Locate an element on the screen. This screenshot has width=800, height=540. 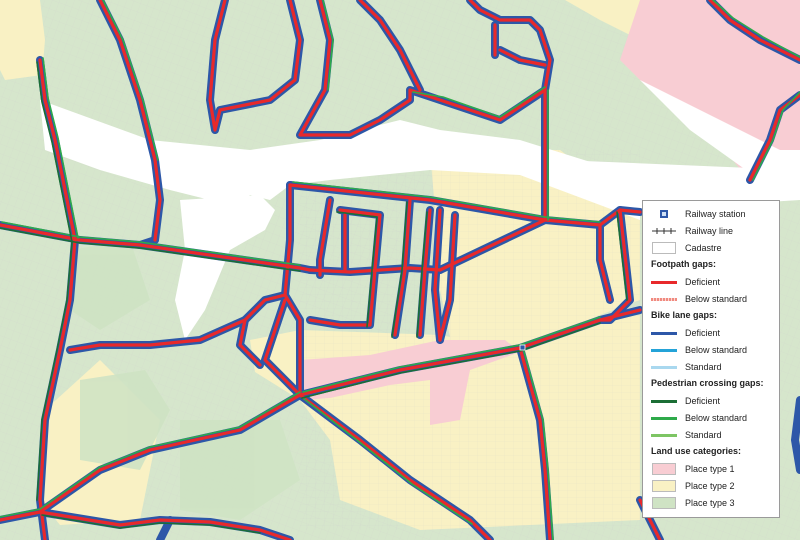
legend-label: Place type 3 is located at coordinates (710, 503).